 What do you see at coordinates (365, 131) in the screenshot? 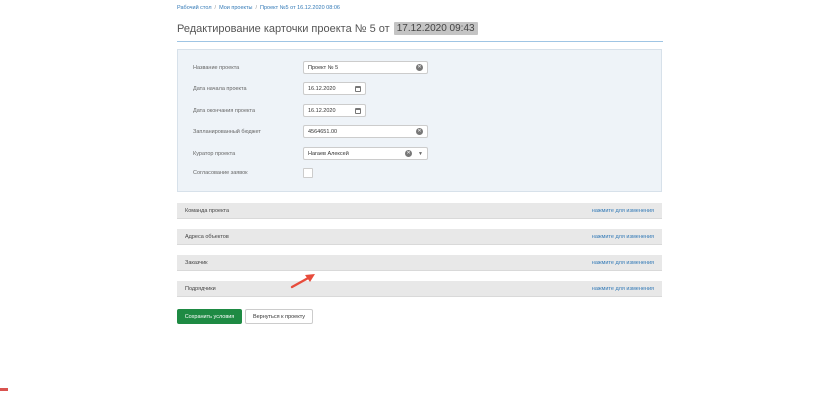
I see `budget-input: 4564651.00 ✕` at bounding box center [365, 131].